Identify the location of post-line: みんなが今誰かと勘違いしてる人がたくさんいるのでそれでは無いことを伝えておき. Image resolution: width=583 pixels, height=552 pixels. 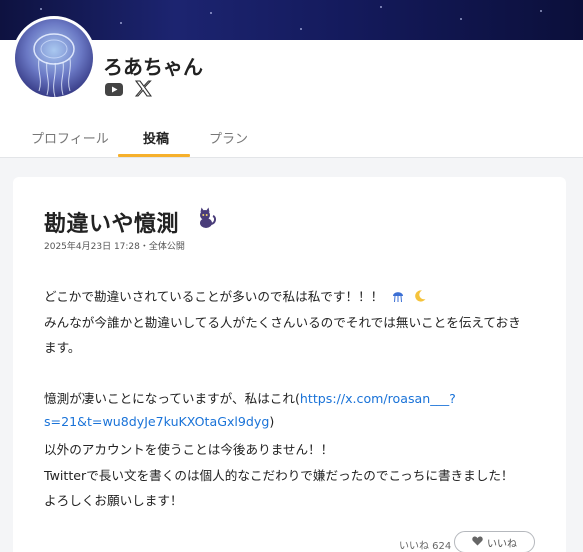
(282, 322).